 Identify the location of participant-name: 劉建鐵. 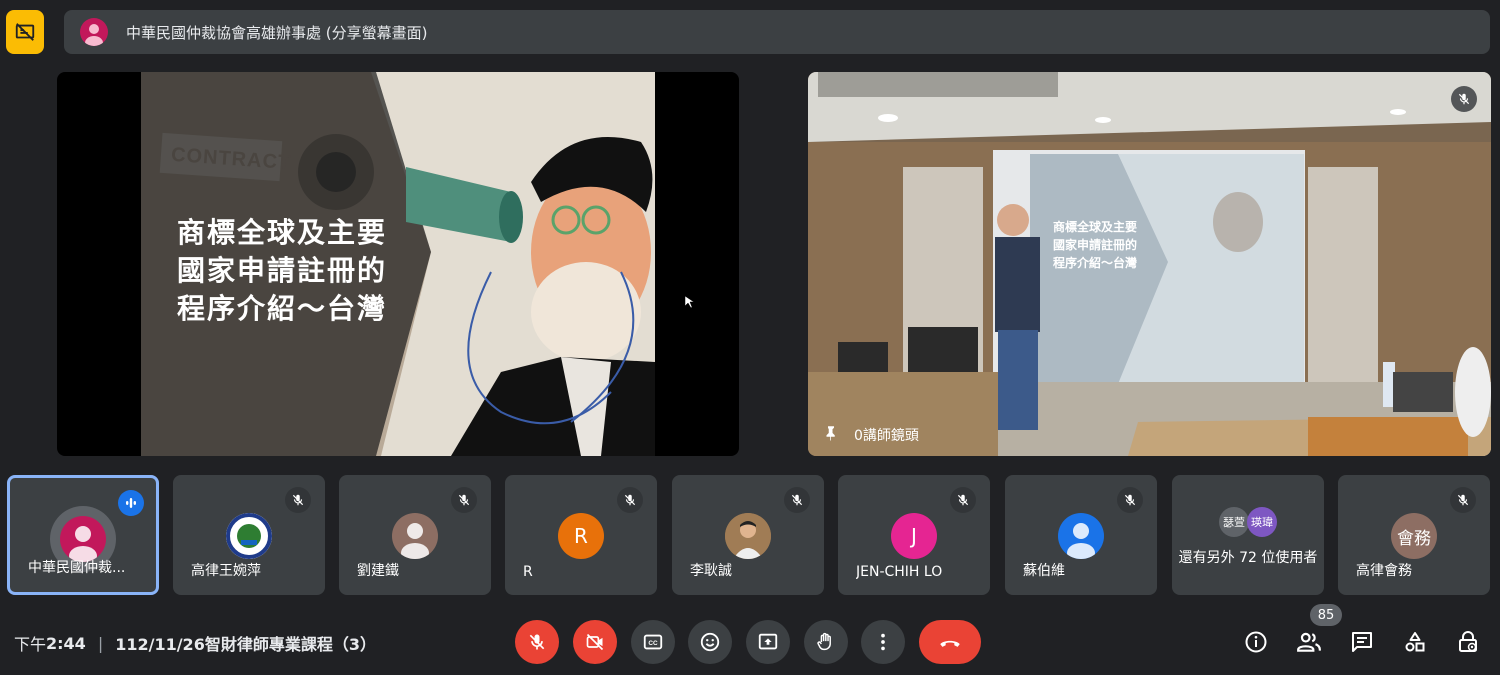
(378, 571).